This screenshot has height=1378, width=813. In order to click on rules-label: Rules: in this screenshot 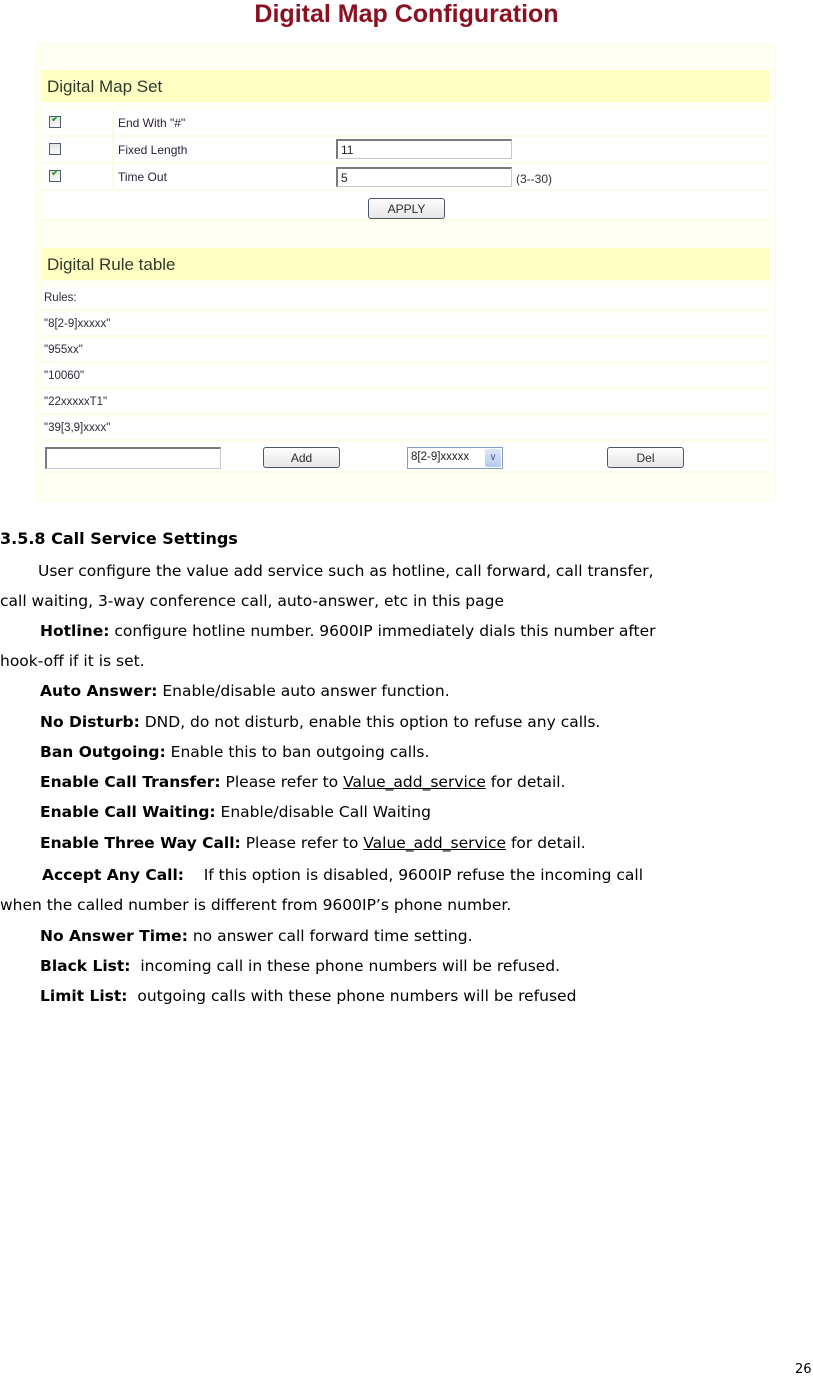, I will do `click(60, 298)`.